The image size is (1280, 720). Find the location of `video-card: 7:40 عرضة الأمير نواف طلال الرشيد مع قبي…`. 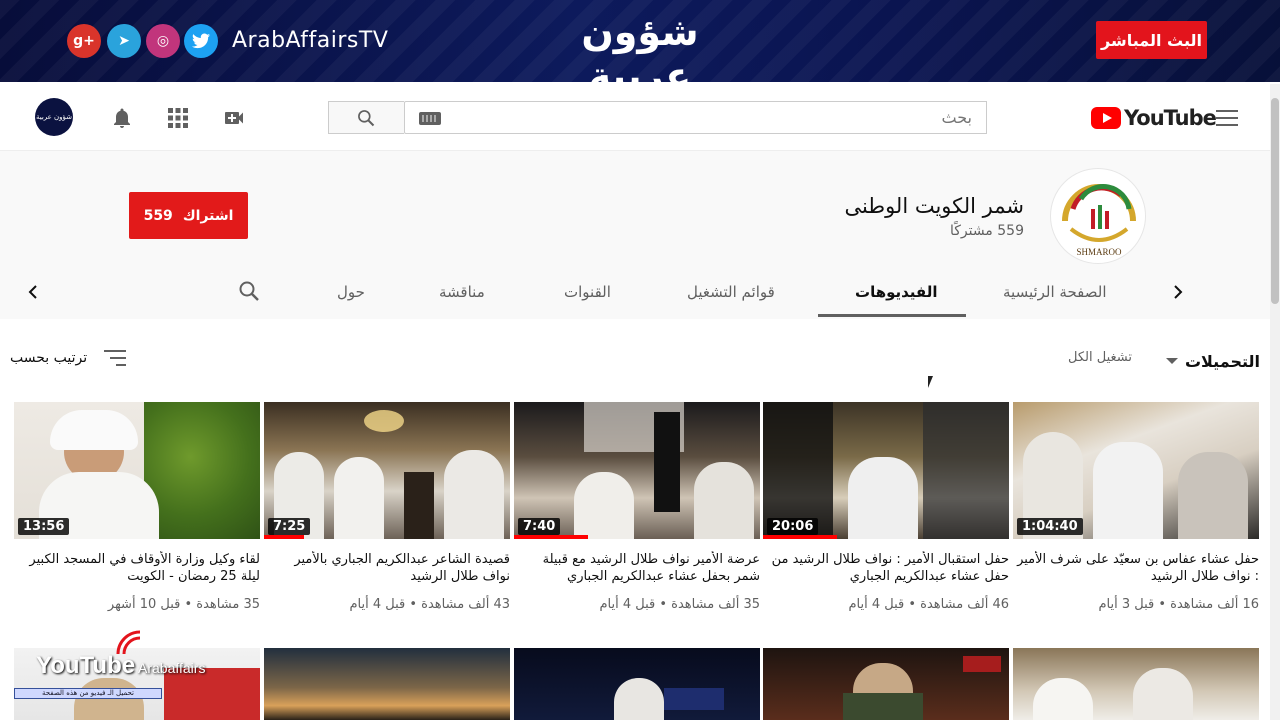

video-card: 7:40 عرضة الأمير نواف طلال الرشيد مع قبي… is located at coordinates (637, 507).